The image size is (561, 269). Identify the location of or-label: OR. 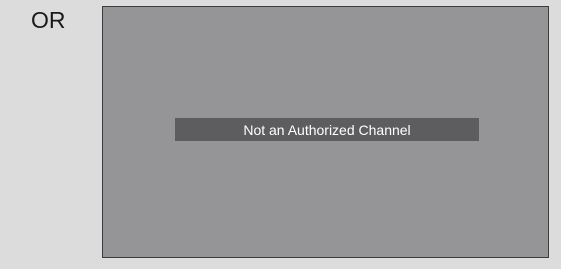
(48, 20).